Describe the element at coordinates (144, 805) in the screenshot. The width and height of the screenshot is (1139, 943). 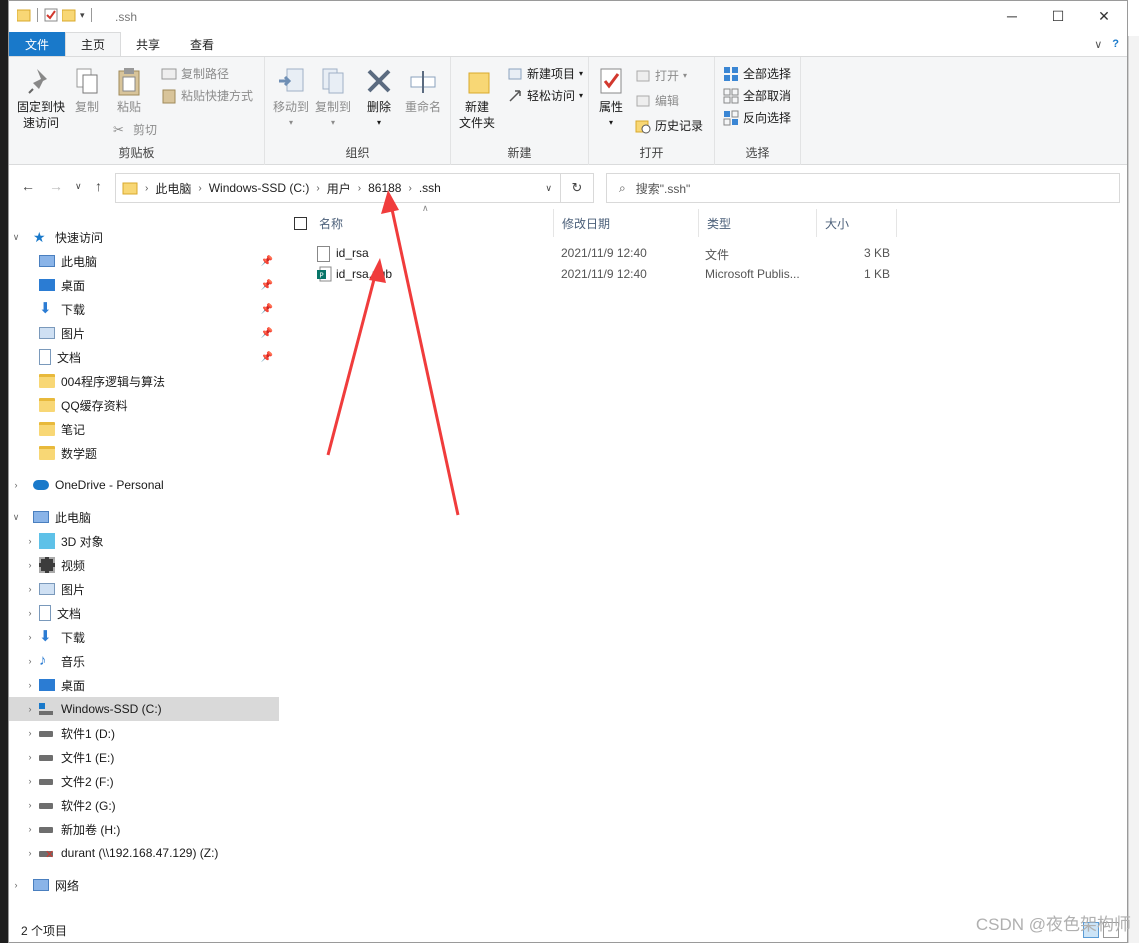
I see `nav-pc-g-drive: › 软件2 (G:)` at that location.